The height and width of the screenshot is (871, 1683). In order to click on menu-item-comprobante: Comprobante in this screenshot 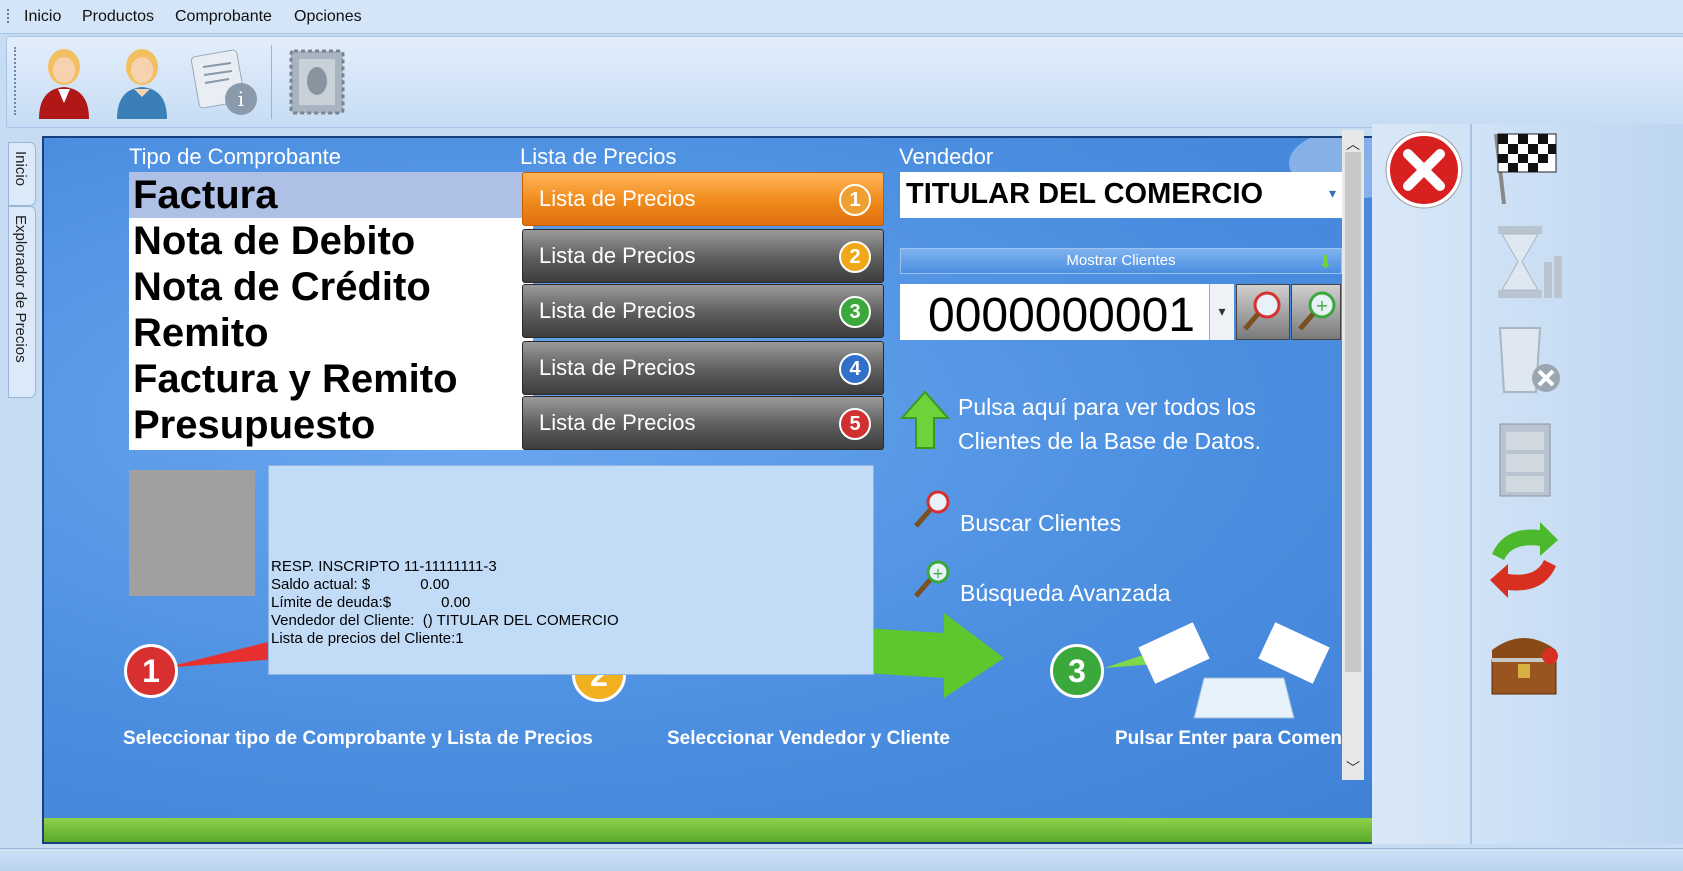, I will do `click(223, 17)`.